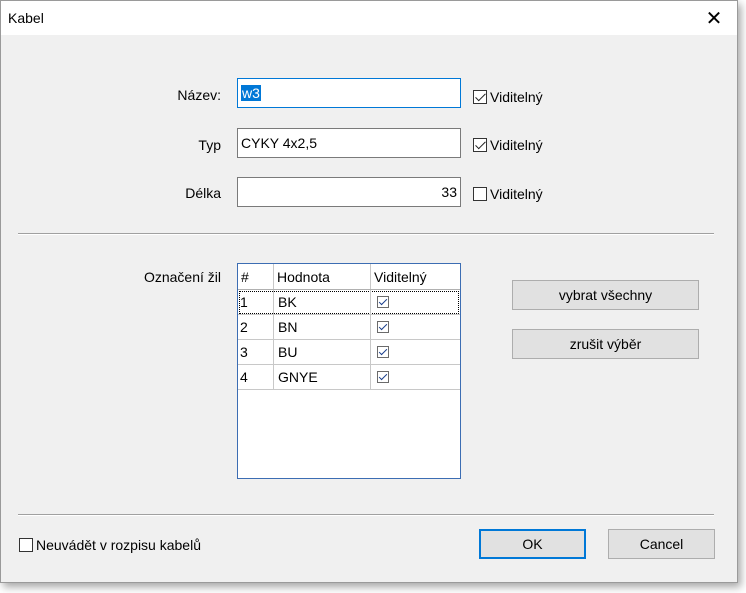 This screenshot has height=593, width=746. I want to click on omit-label: Neuvádět v rozpisu kabelů, so click(118, 545).